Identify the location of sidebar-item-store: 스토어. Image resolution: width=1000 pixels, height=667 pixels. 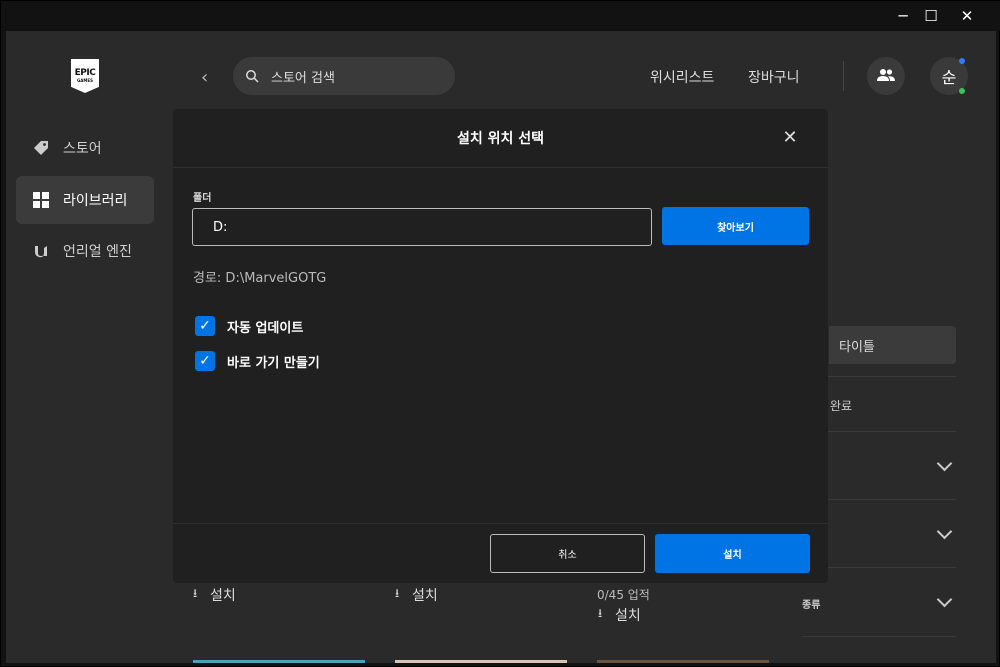
(85, 148).